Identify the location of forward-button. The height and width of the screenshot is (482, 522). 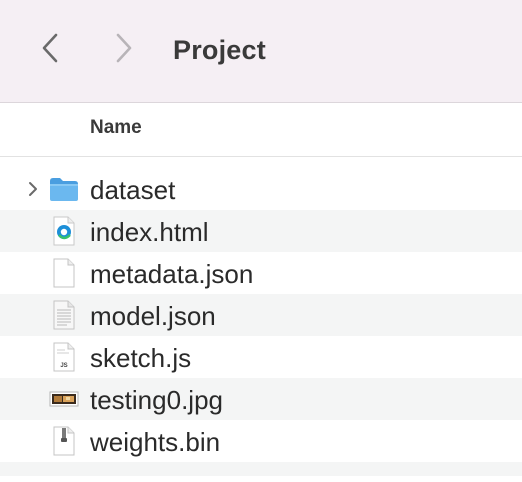
(124, 48).